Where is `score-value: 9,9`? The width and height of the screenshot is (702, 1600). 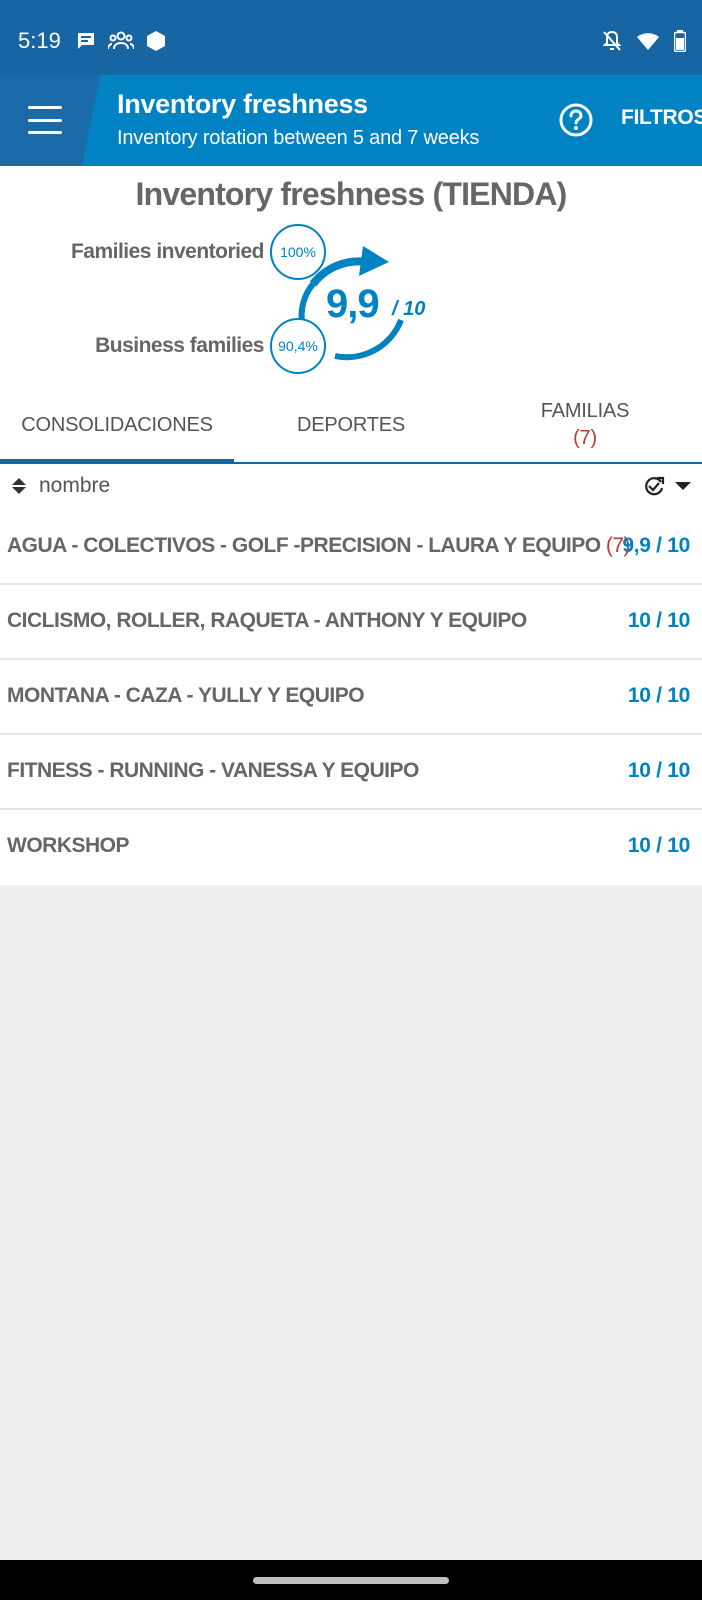 score-value: 9,9 is located at coordinates (353, 304).